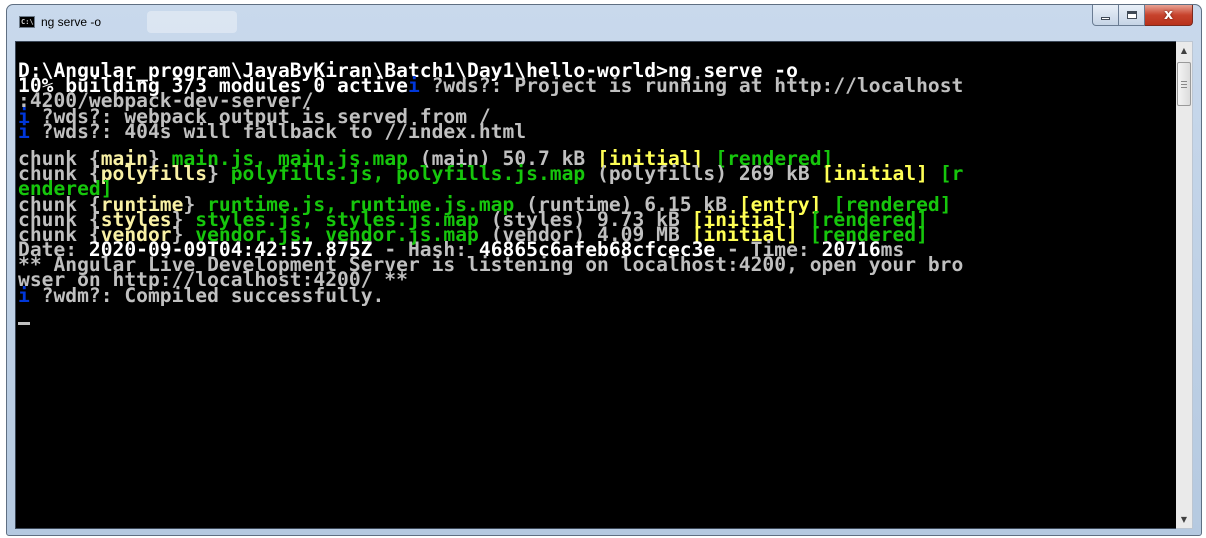 The width and height of the screenshot is (1206, 538). I want to click on scroll-down-icon: ▼, so click(1184, 519).